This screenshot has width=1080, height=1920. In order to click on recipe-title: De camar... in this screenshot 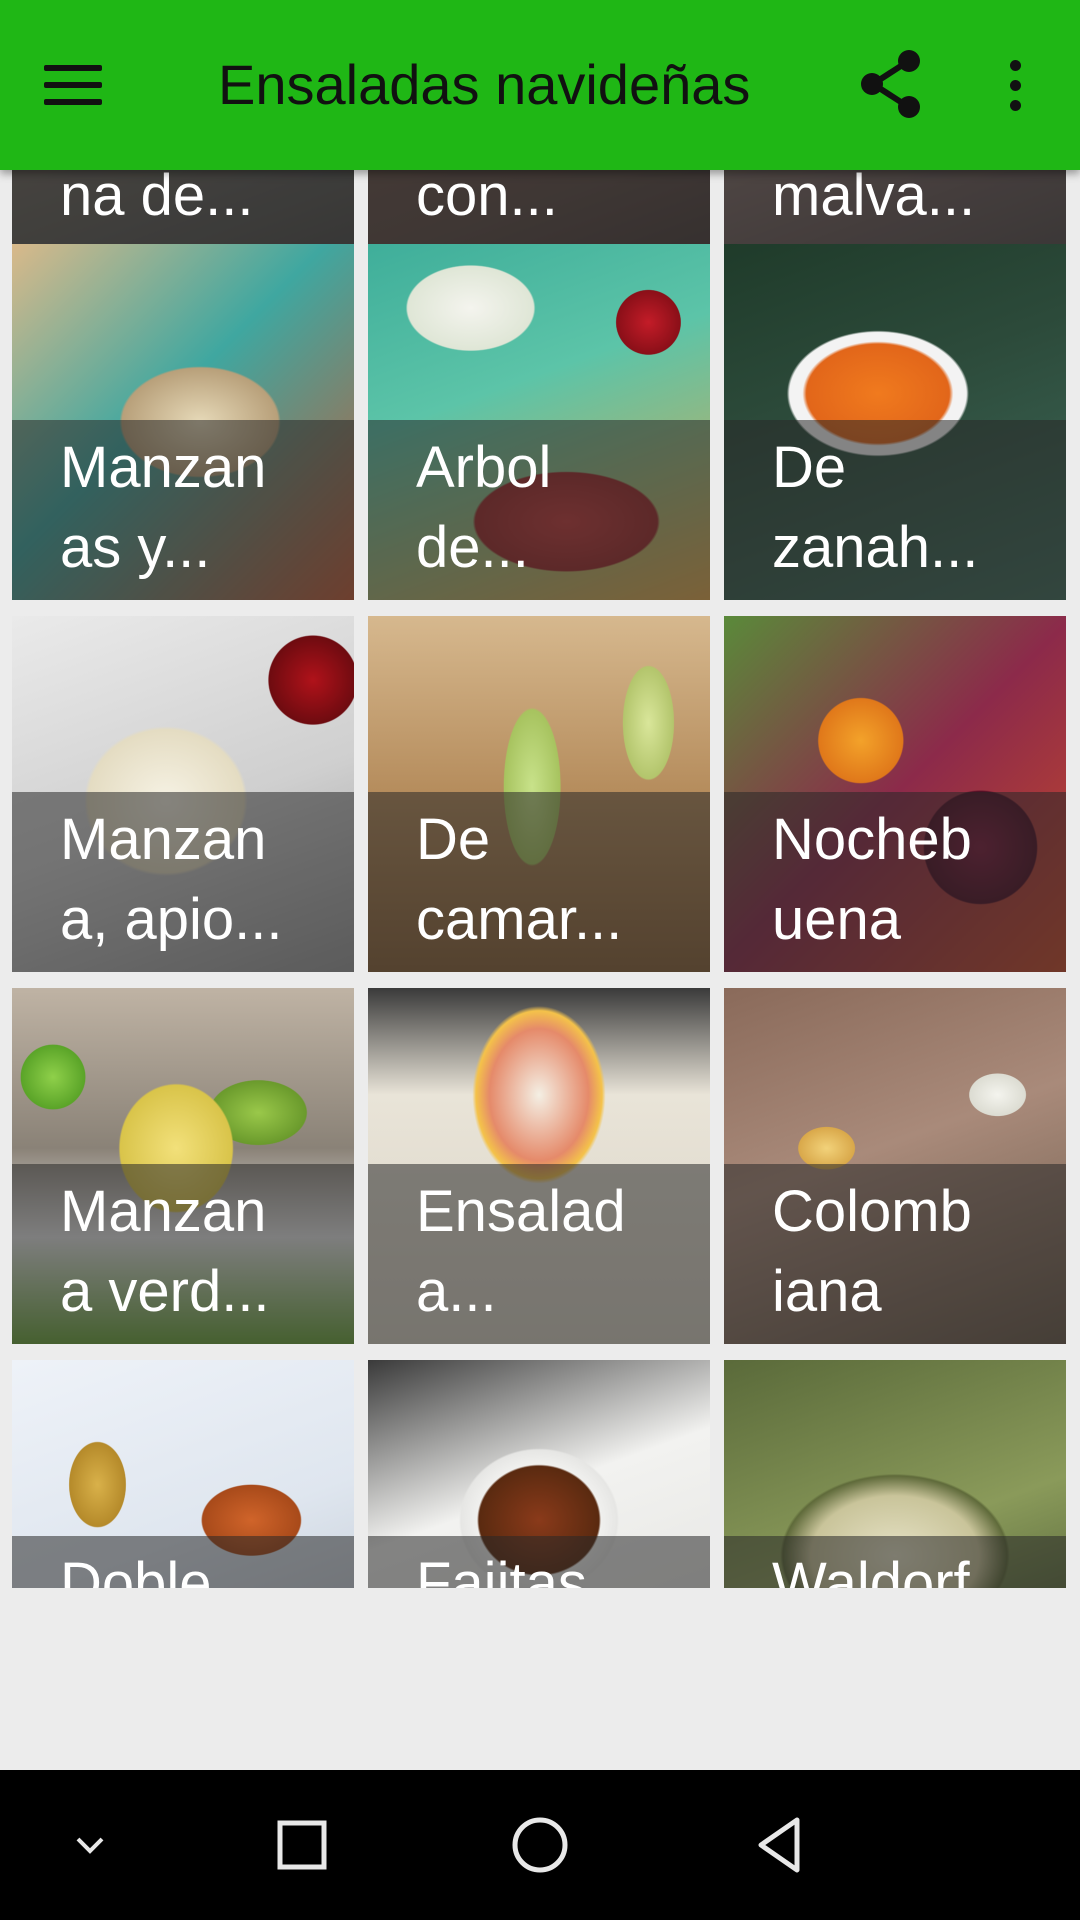, I will do `click(519, 879)`.